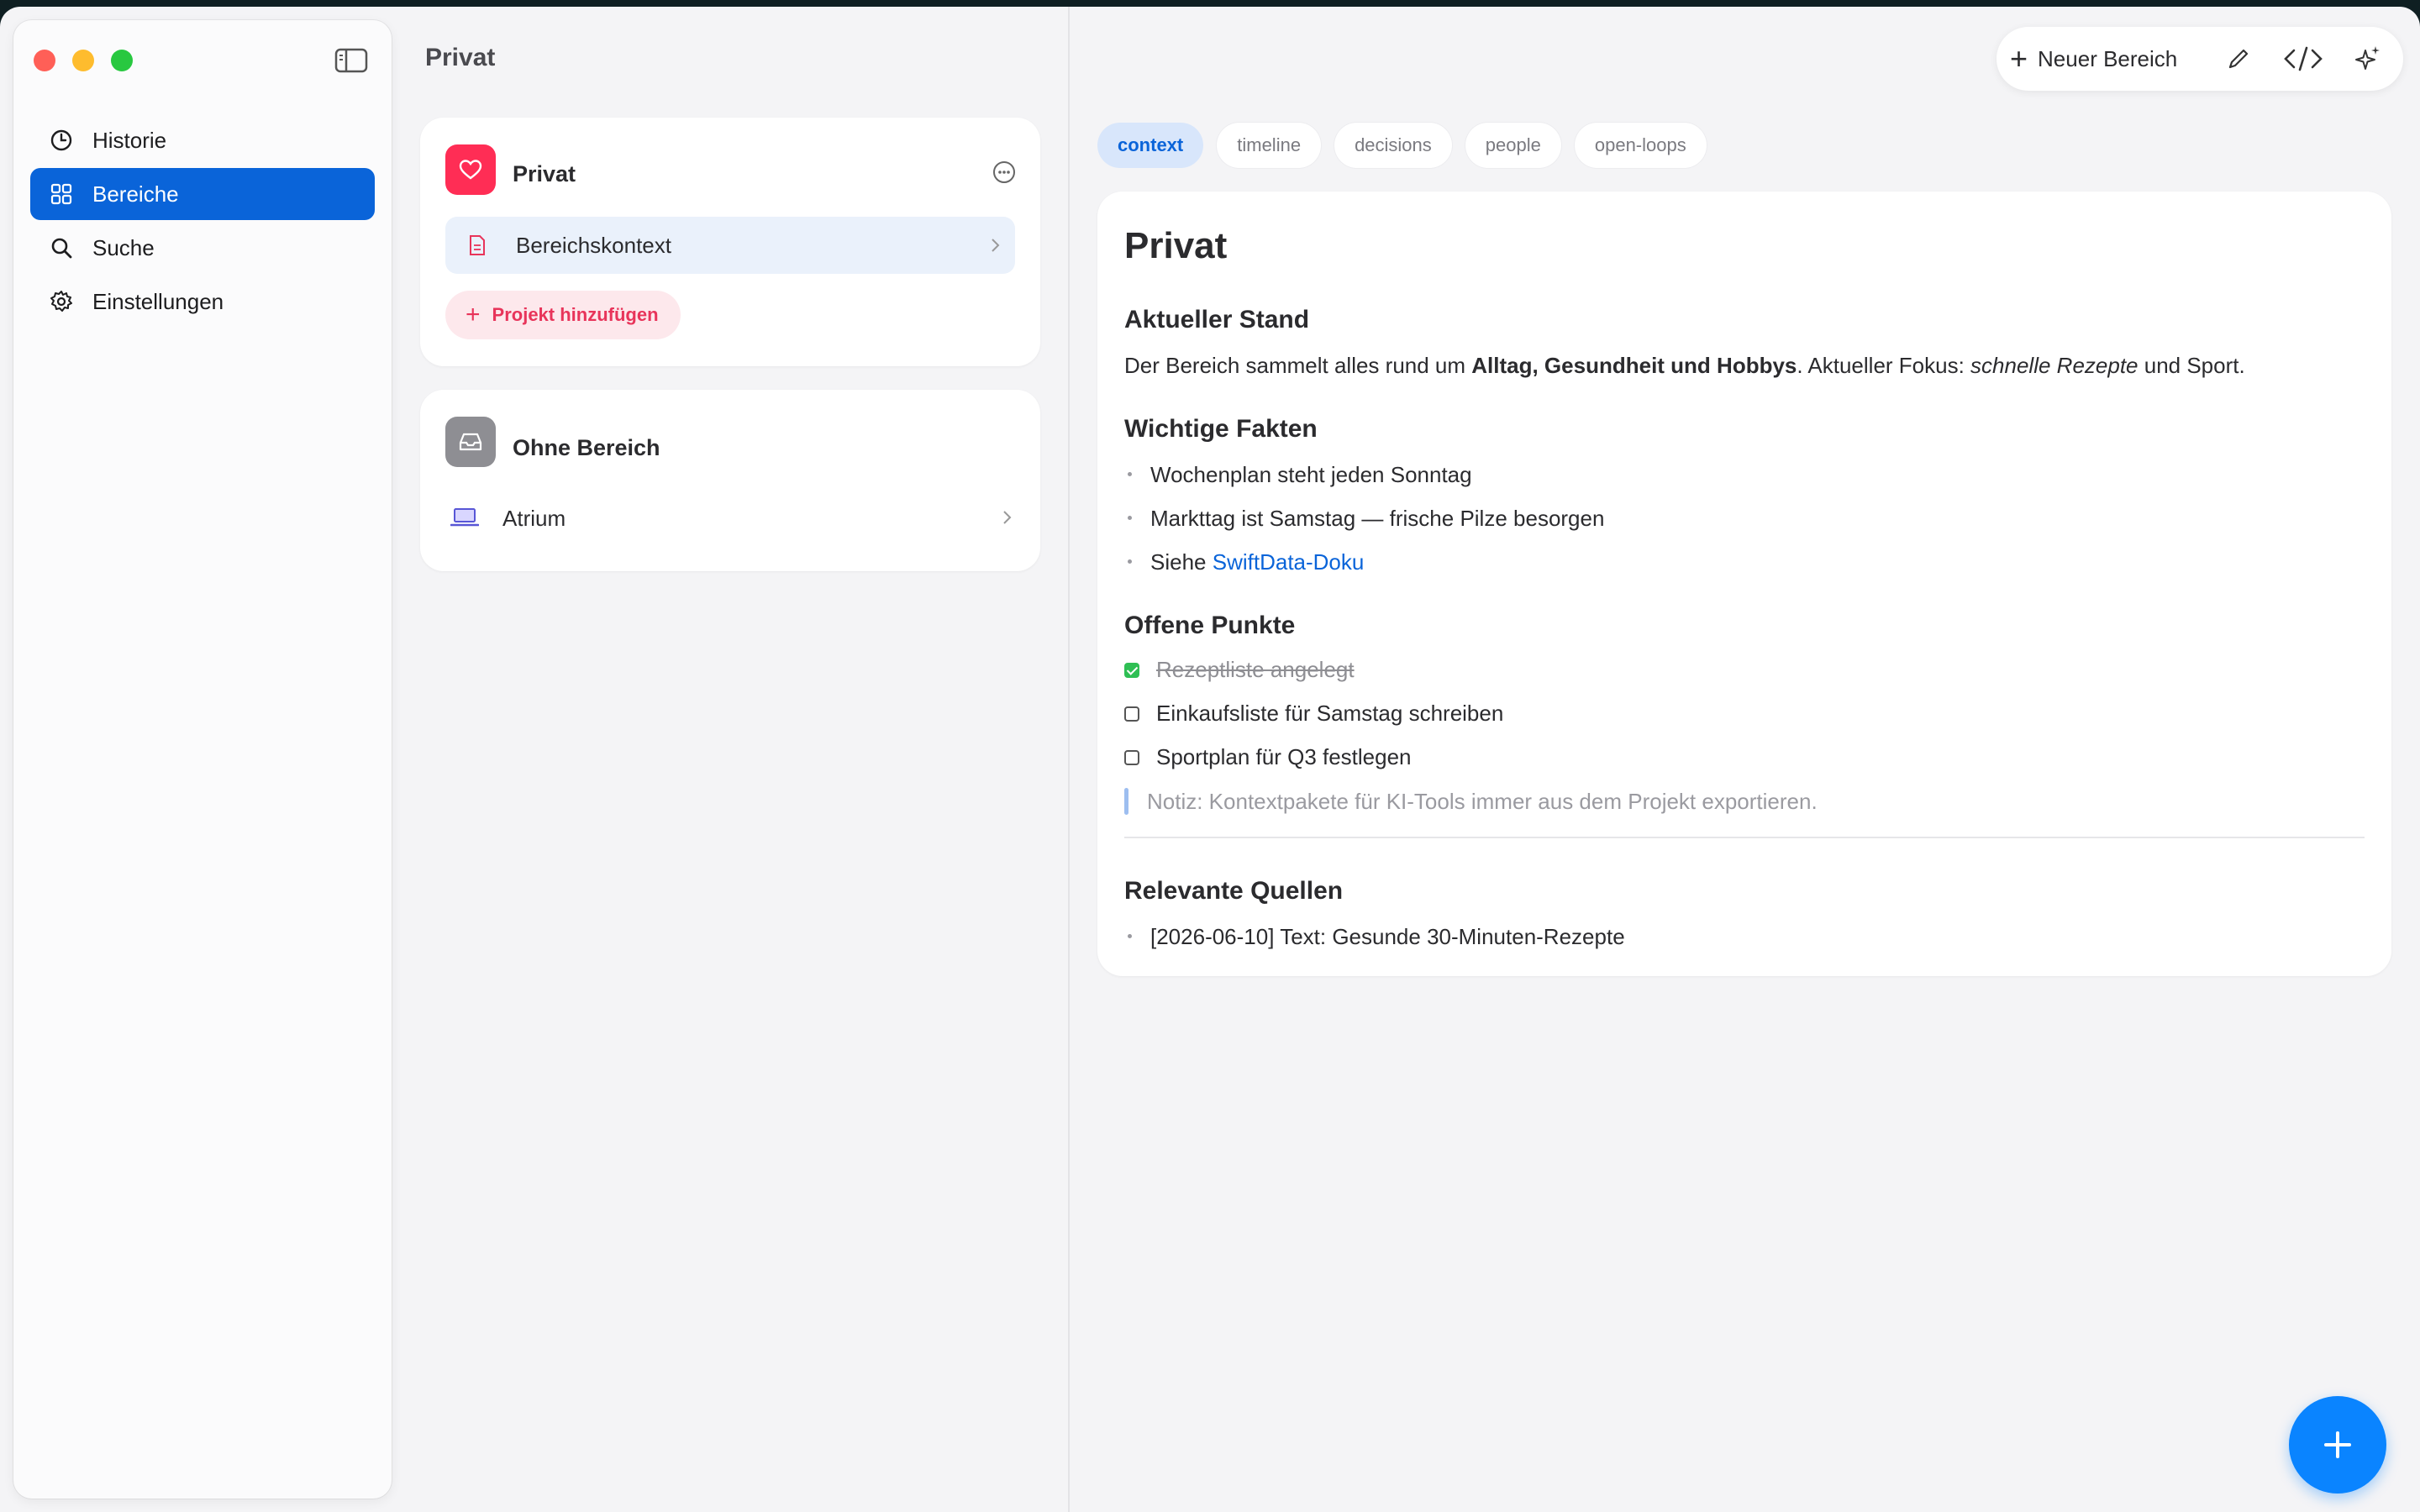 The width and height of the screenshot is (2420, 1512). I want to click on sidebar-item-suche: Suche, so click(202, 248).